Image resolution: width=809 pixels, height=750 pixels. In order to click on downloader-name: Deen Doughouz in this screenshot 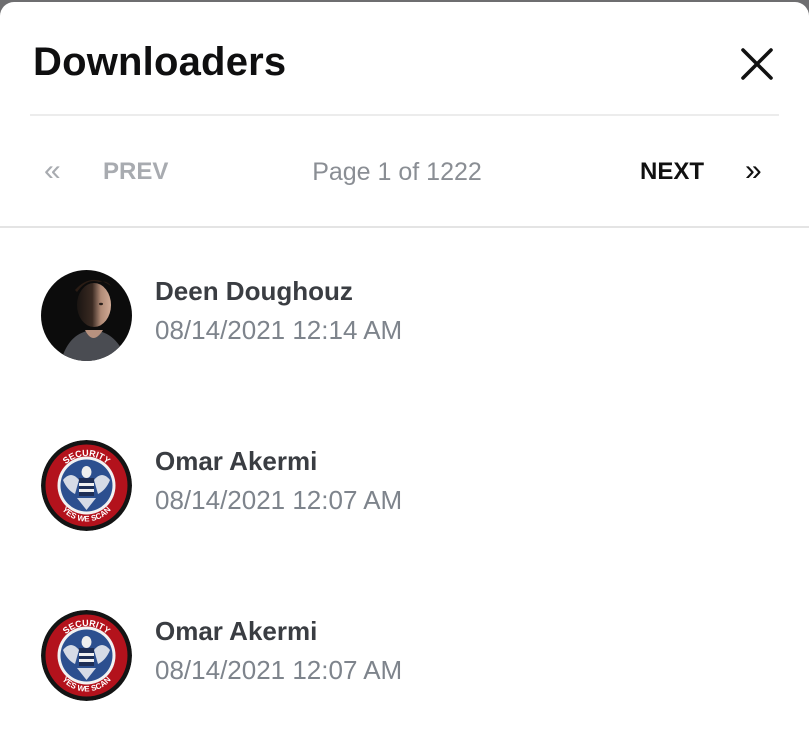, I will do `click(254, 291)`.